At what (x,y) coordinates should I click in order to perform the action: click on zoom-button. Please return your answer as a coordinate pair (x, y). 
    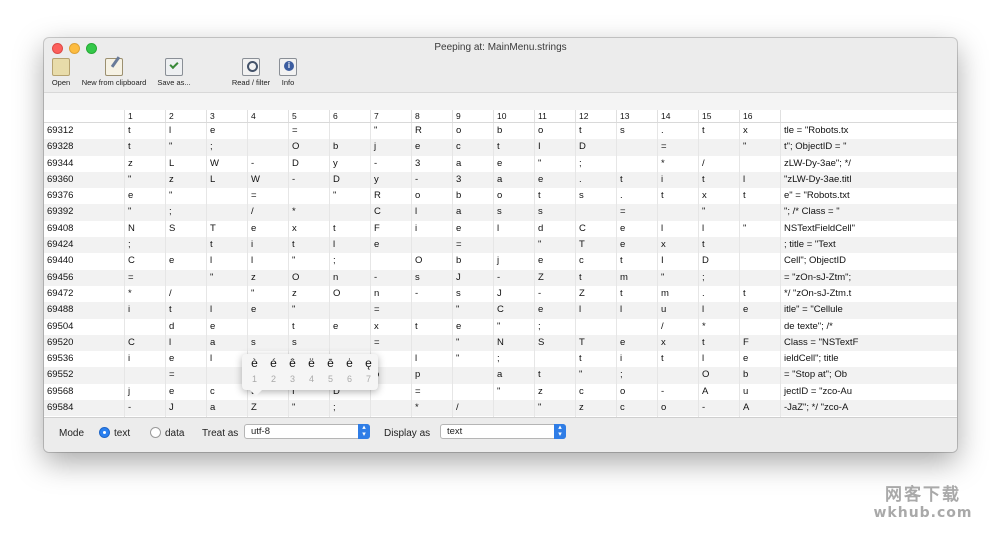
    Looking at the image, I should click on (91, 48).